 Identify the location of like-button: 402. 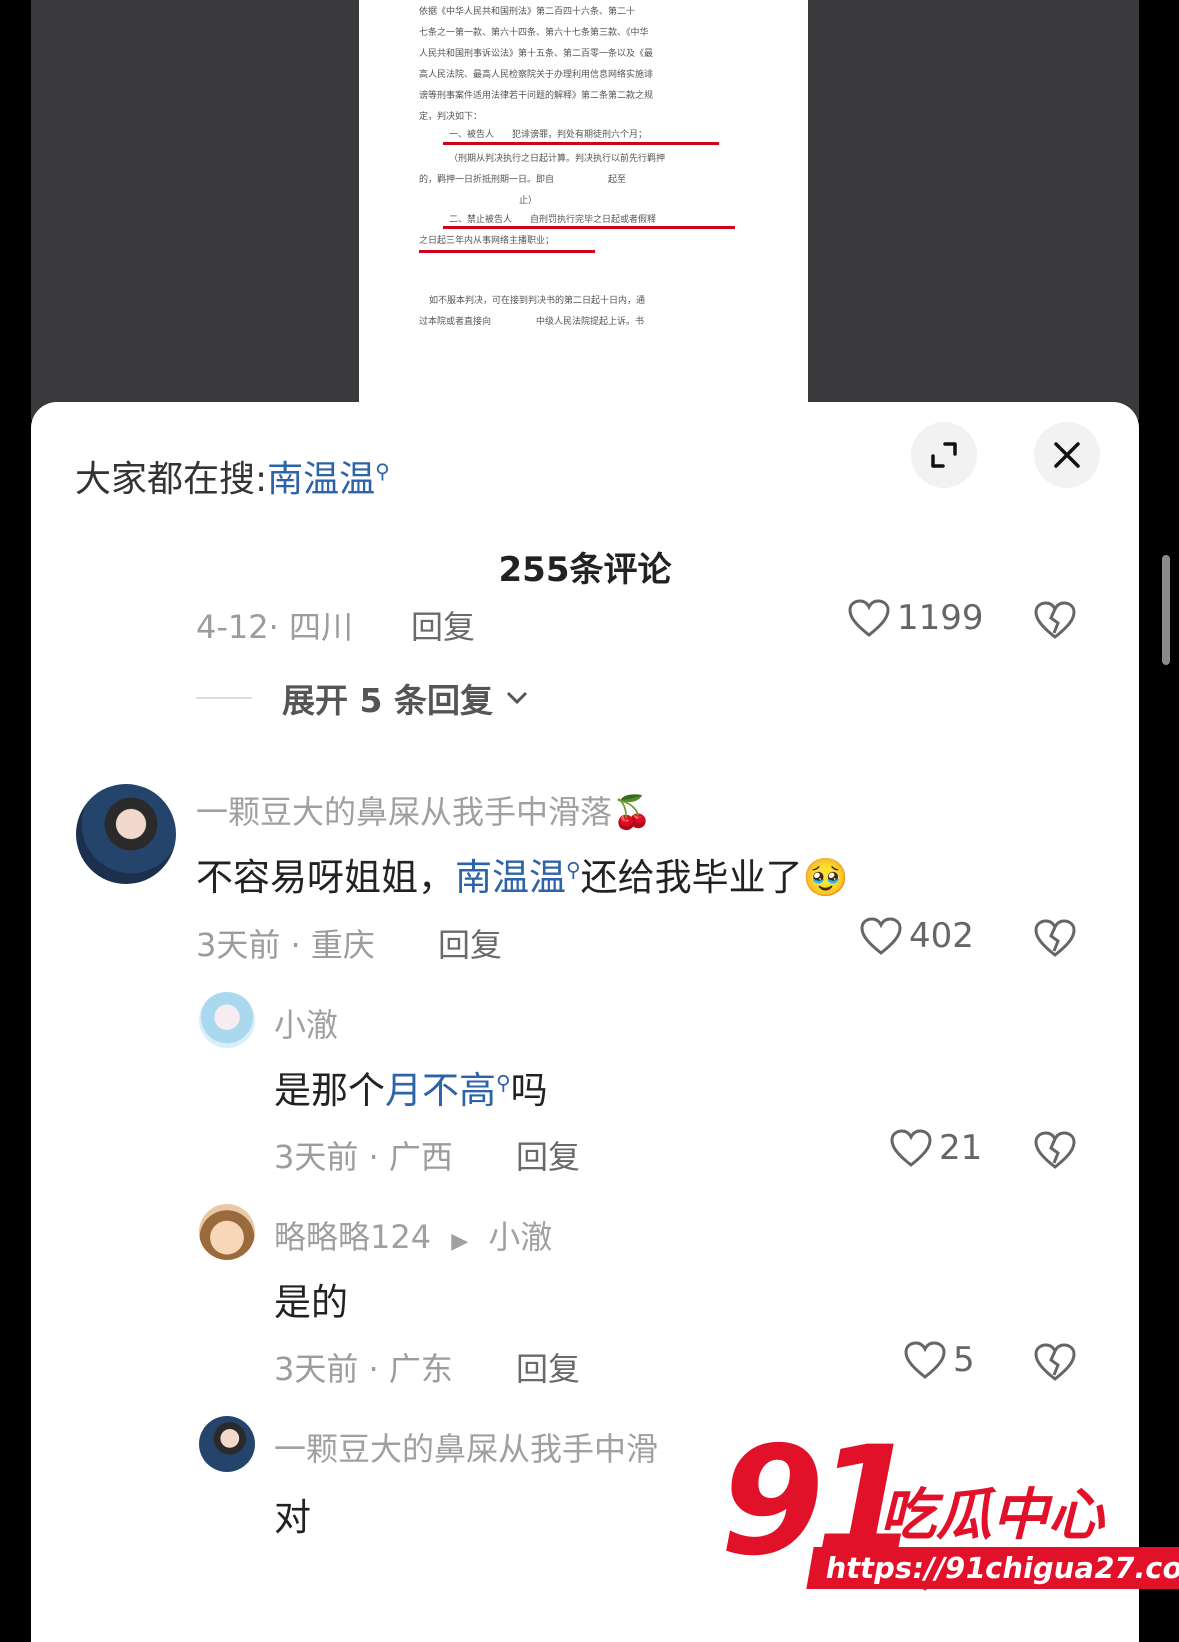
(916, 936).